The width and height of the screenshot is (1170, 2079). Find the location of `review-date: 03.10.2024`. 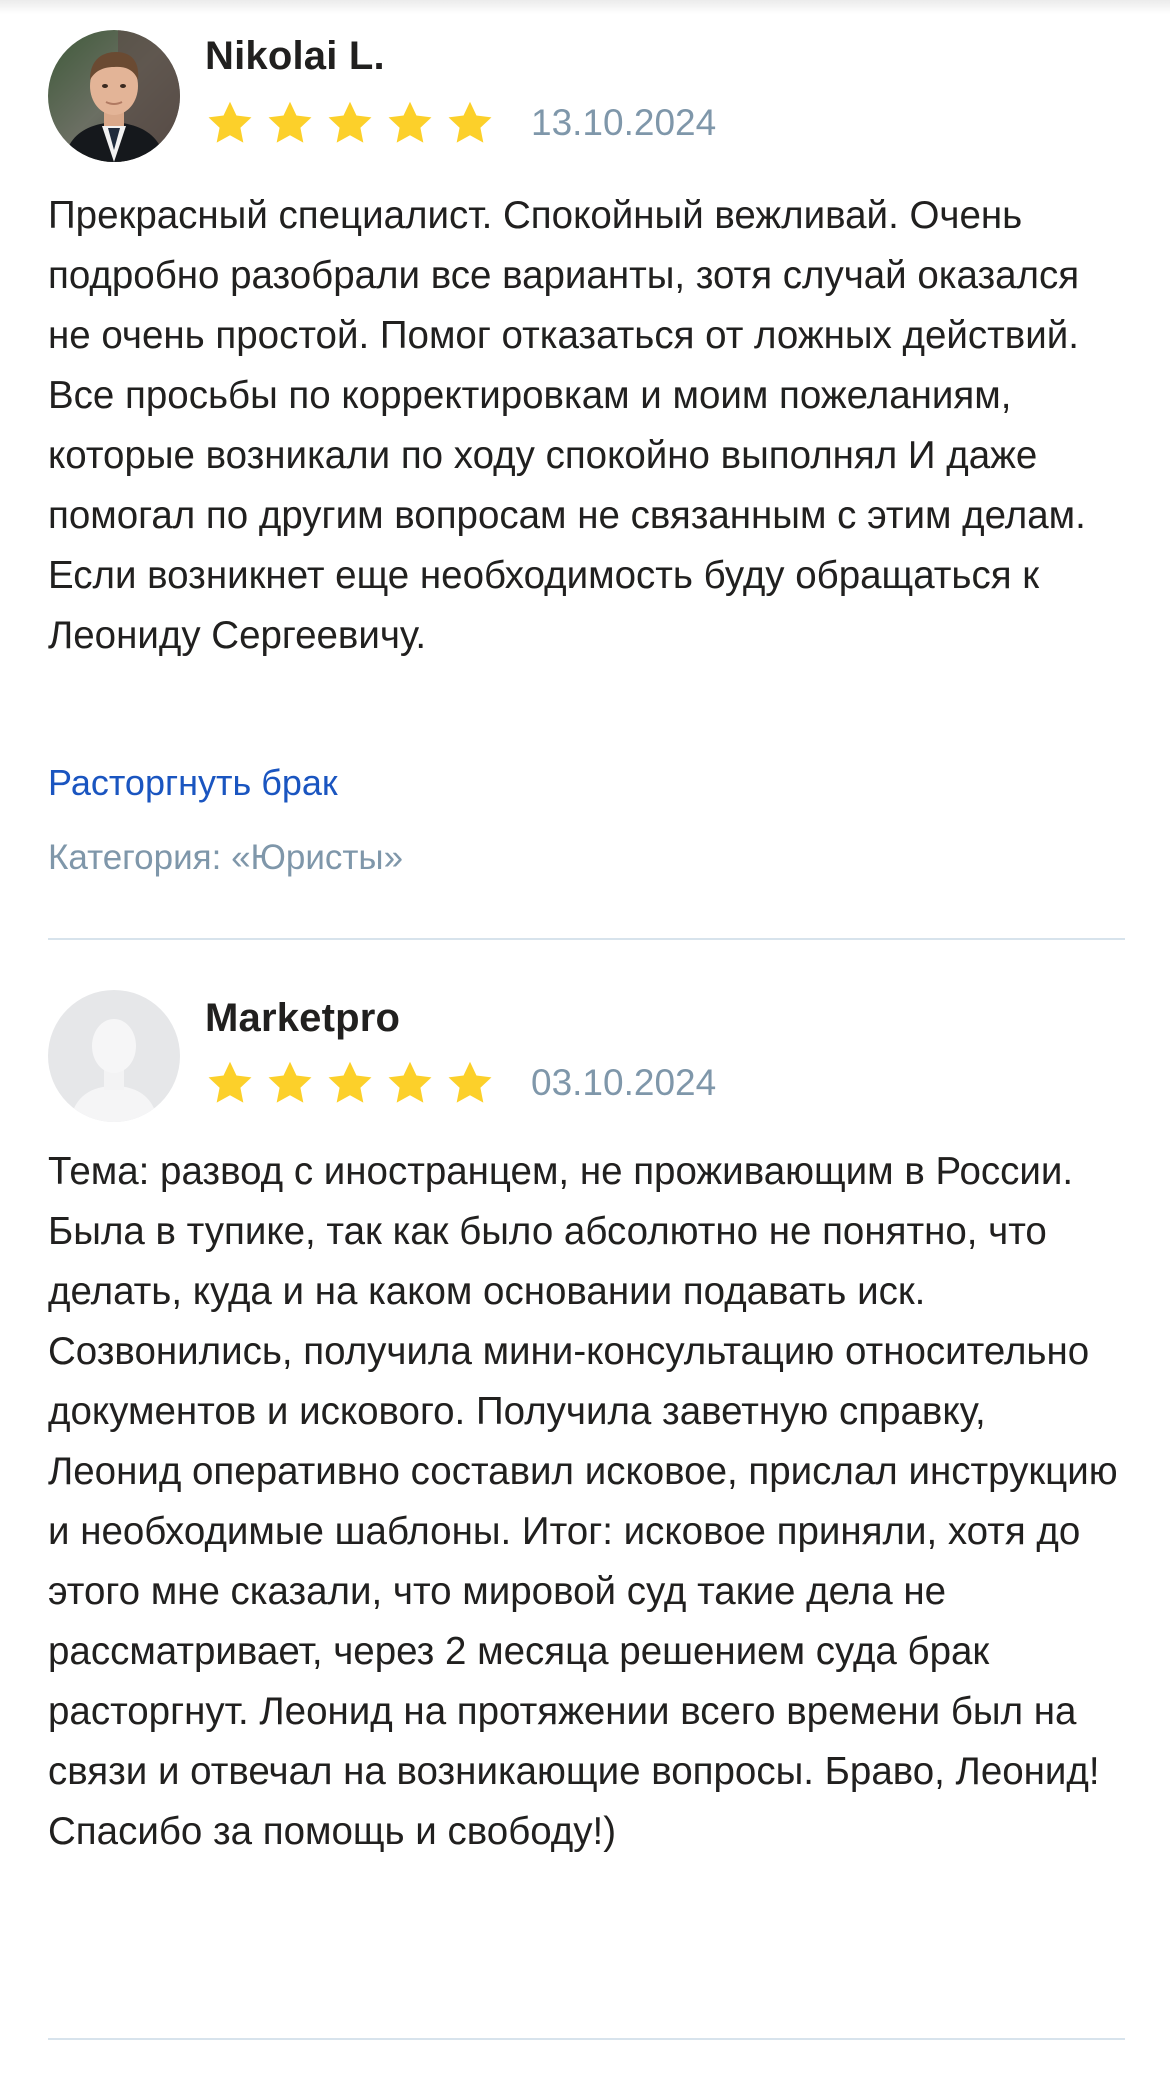

review-date: 03.10.2024 is located at coordinates (624, 1082).